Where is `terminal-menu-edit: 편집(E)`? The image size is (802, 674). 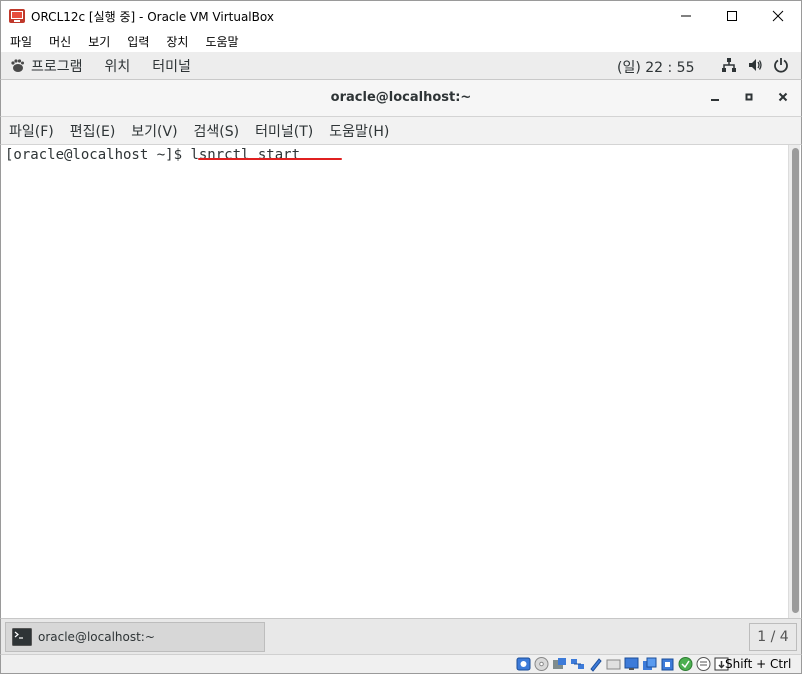 terminal-menu-edit: 편집(E) is located at coordinates (93, 131).